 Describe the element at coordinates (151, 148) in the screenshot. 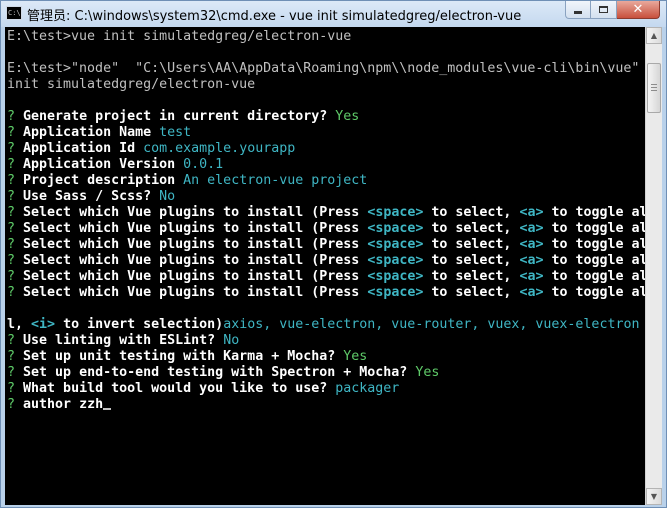

I see `prompt-line: ? Application Id com.example.yourapp` at that location.